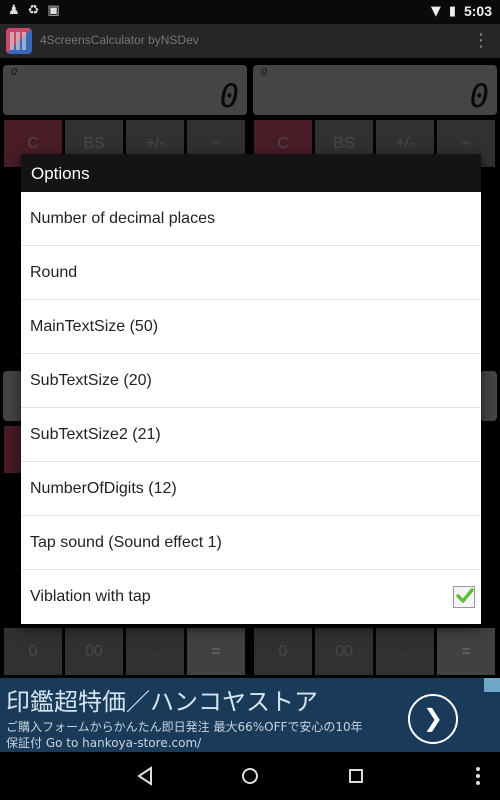 This screenshot has height=800, width=500. I want to click on checkmark-icon, so click(465, 595).